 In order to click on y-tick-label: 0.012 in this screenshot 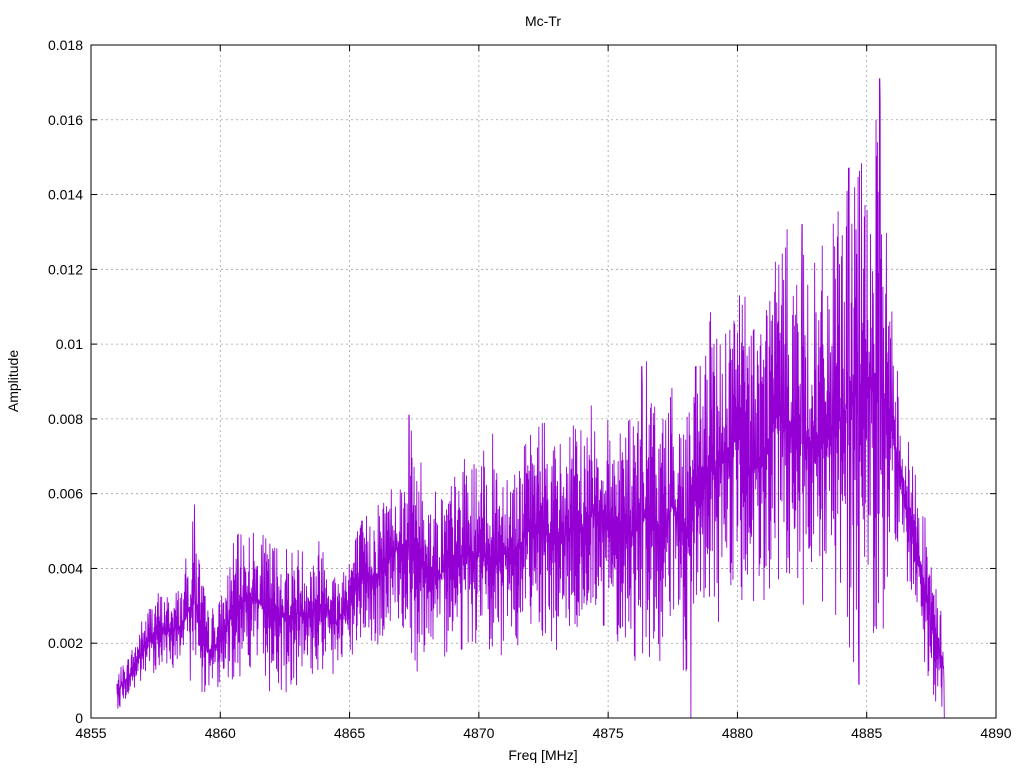, I will do `click(65, 269)`.